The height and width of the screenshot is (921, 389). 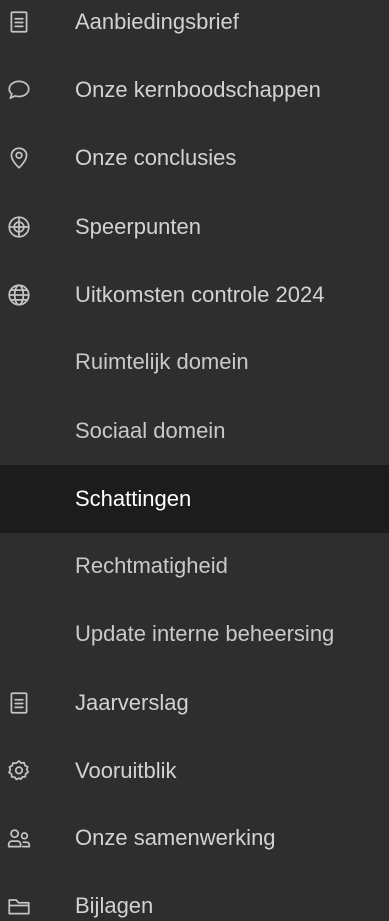 What do you see at coordinates (156, 157) in the screenshot?
I see `nav-item-label: Onze conclusies` at bounding box center [156, 157].